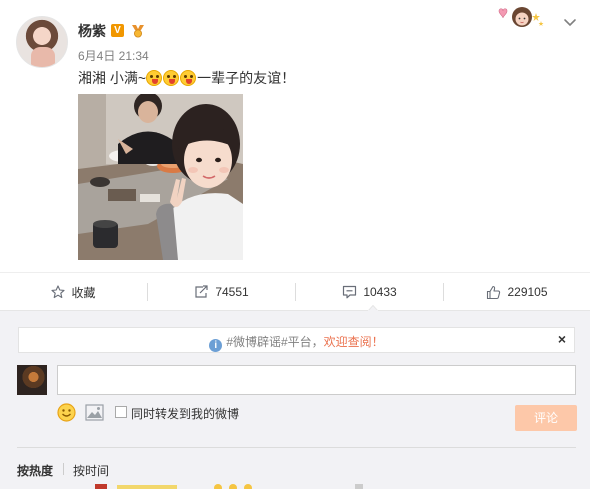 Image resolution: width=590 pixels, height=489 pixels. What do you see at coordinates (83, 292) in the screenshot?
I see `favorite-label: 收藏` at bounding box center [83, 292].